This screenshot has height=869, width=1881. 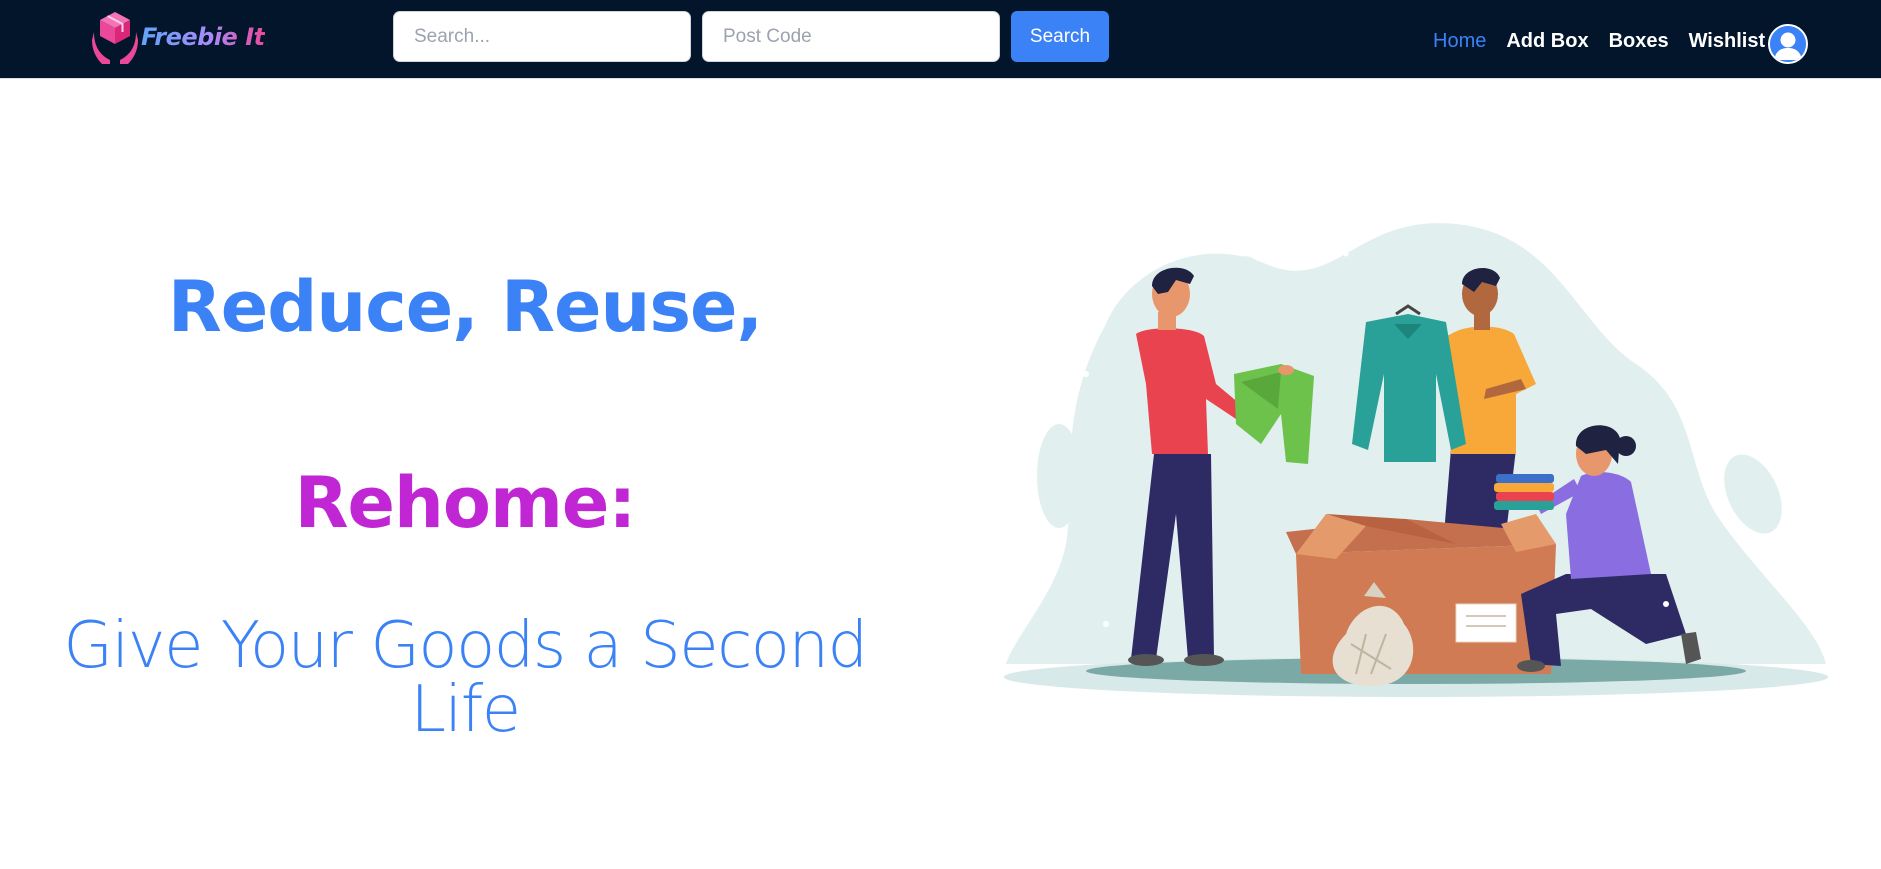 I want to click on postcode-input, so click(x=851, y=36).